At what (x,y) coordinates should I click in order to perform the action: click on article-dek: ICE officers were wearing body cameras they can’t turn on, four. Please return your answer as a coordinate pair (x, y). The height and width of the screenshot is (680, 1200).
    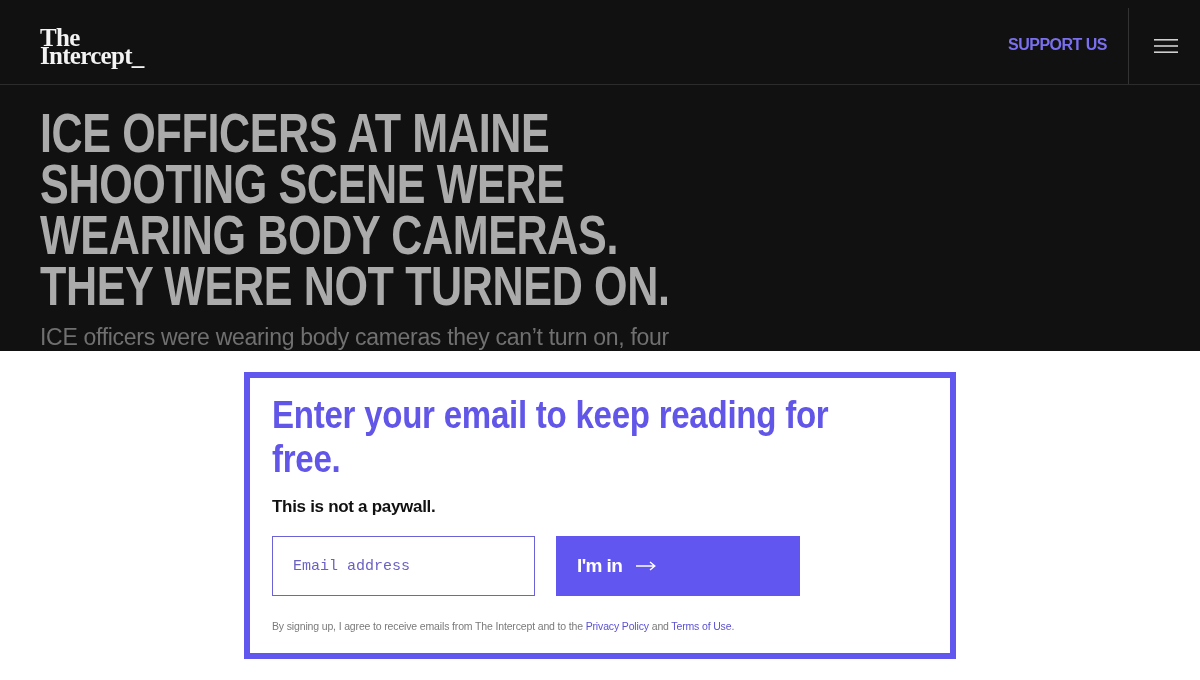
    Looking at the image, I should click on (354, 337).